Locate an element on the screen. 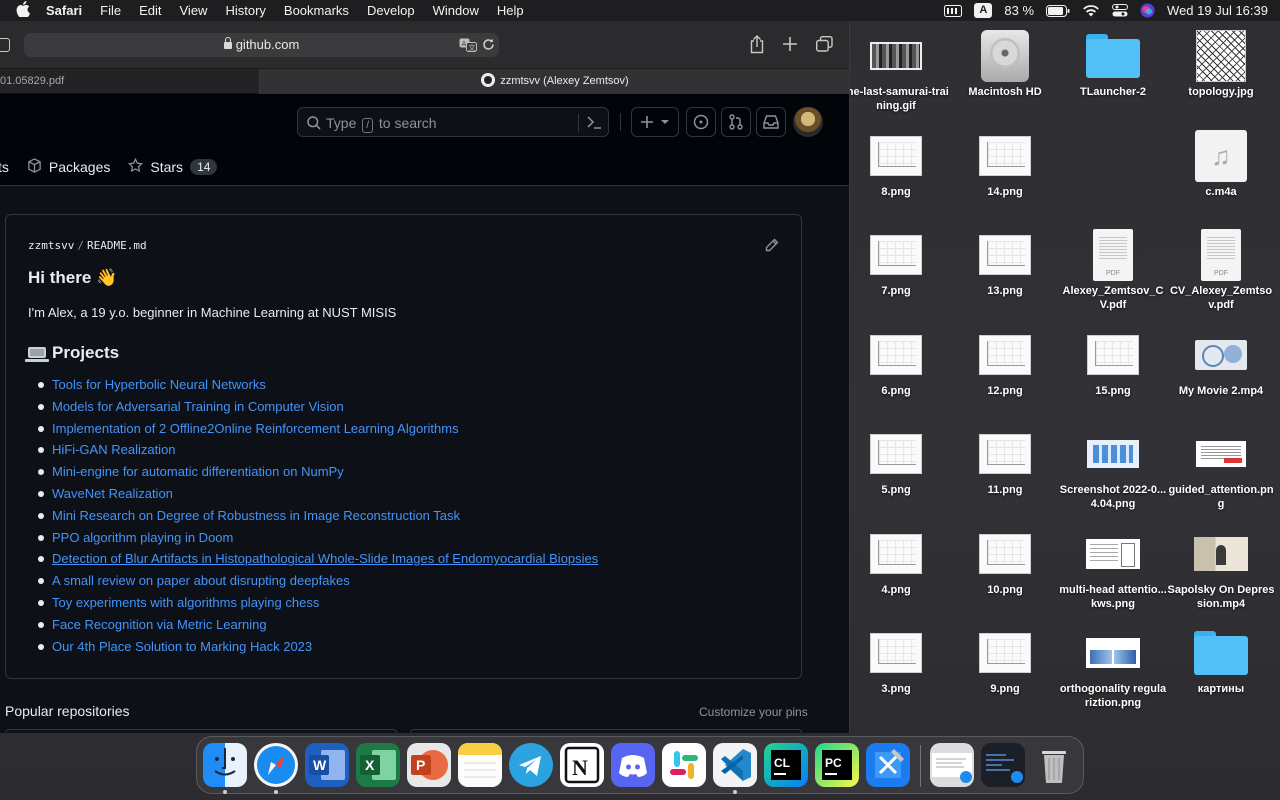  desktop-file: PDF CV_Alexey_Zemtsov.pdf is located at coordinates (1221, 270).